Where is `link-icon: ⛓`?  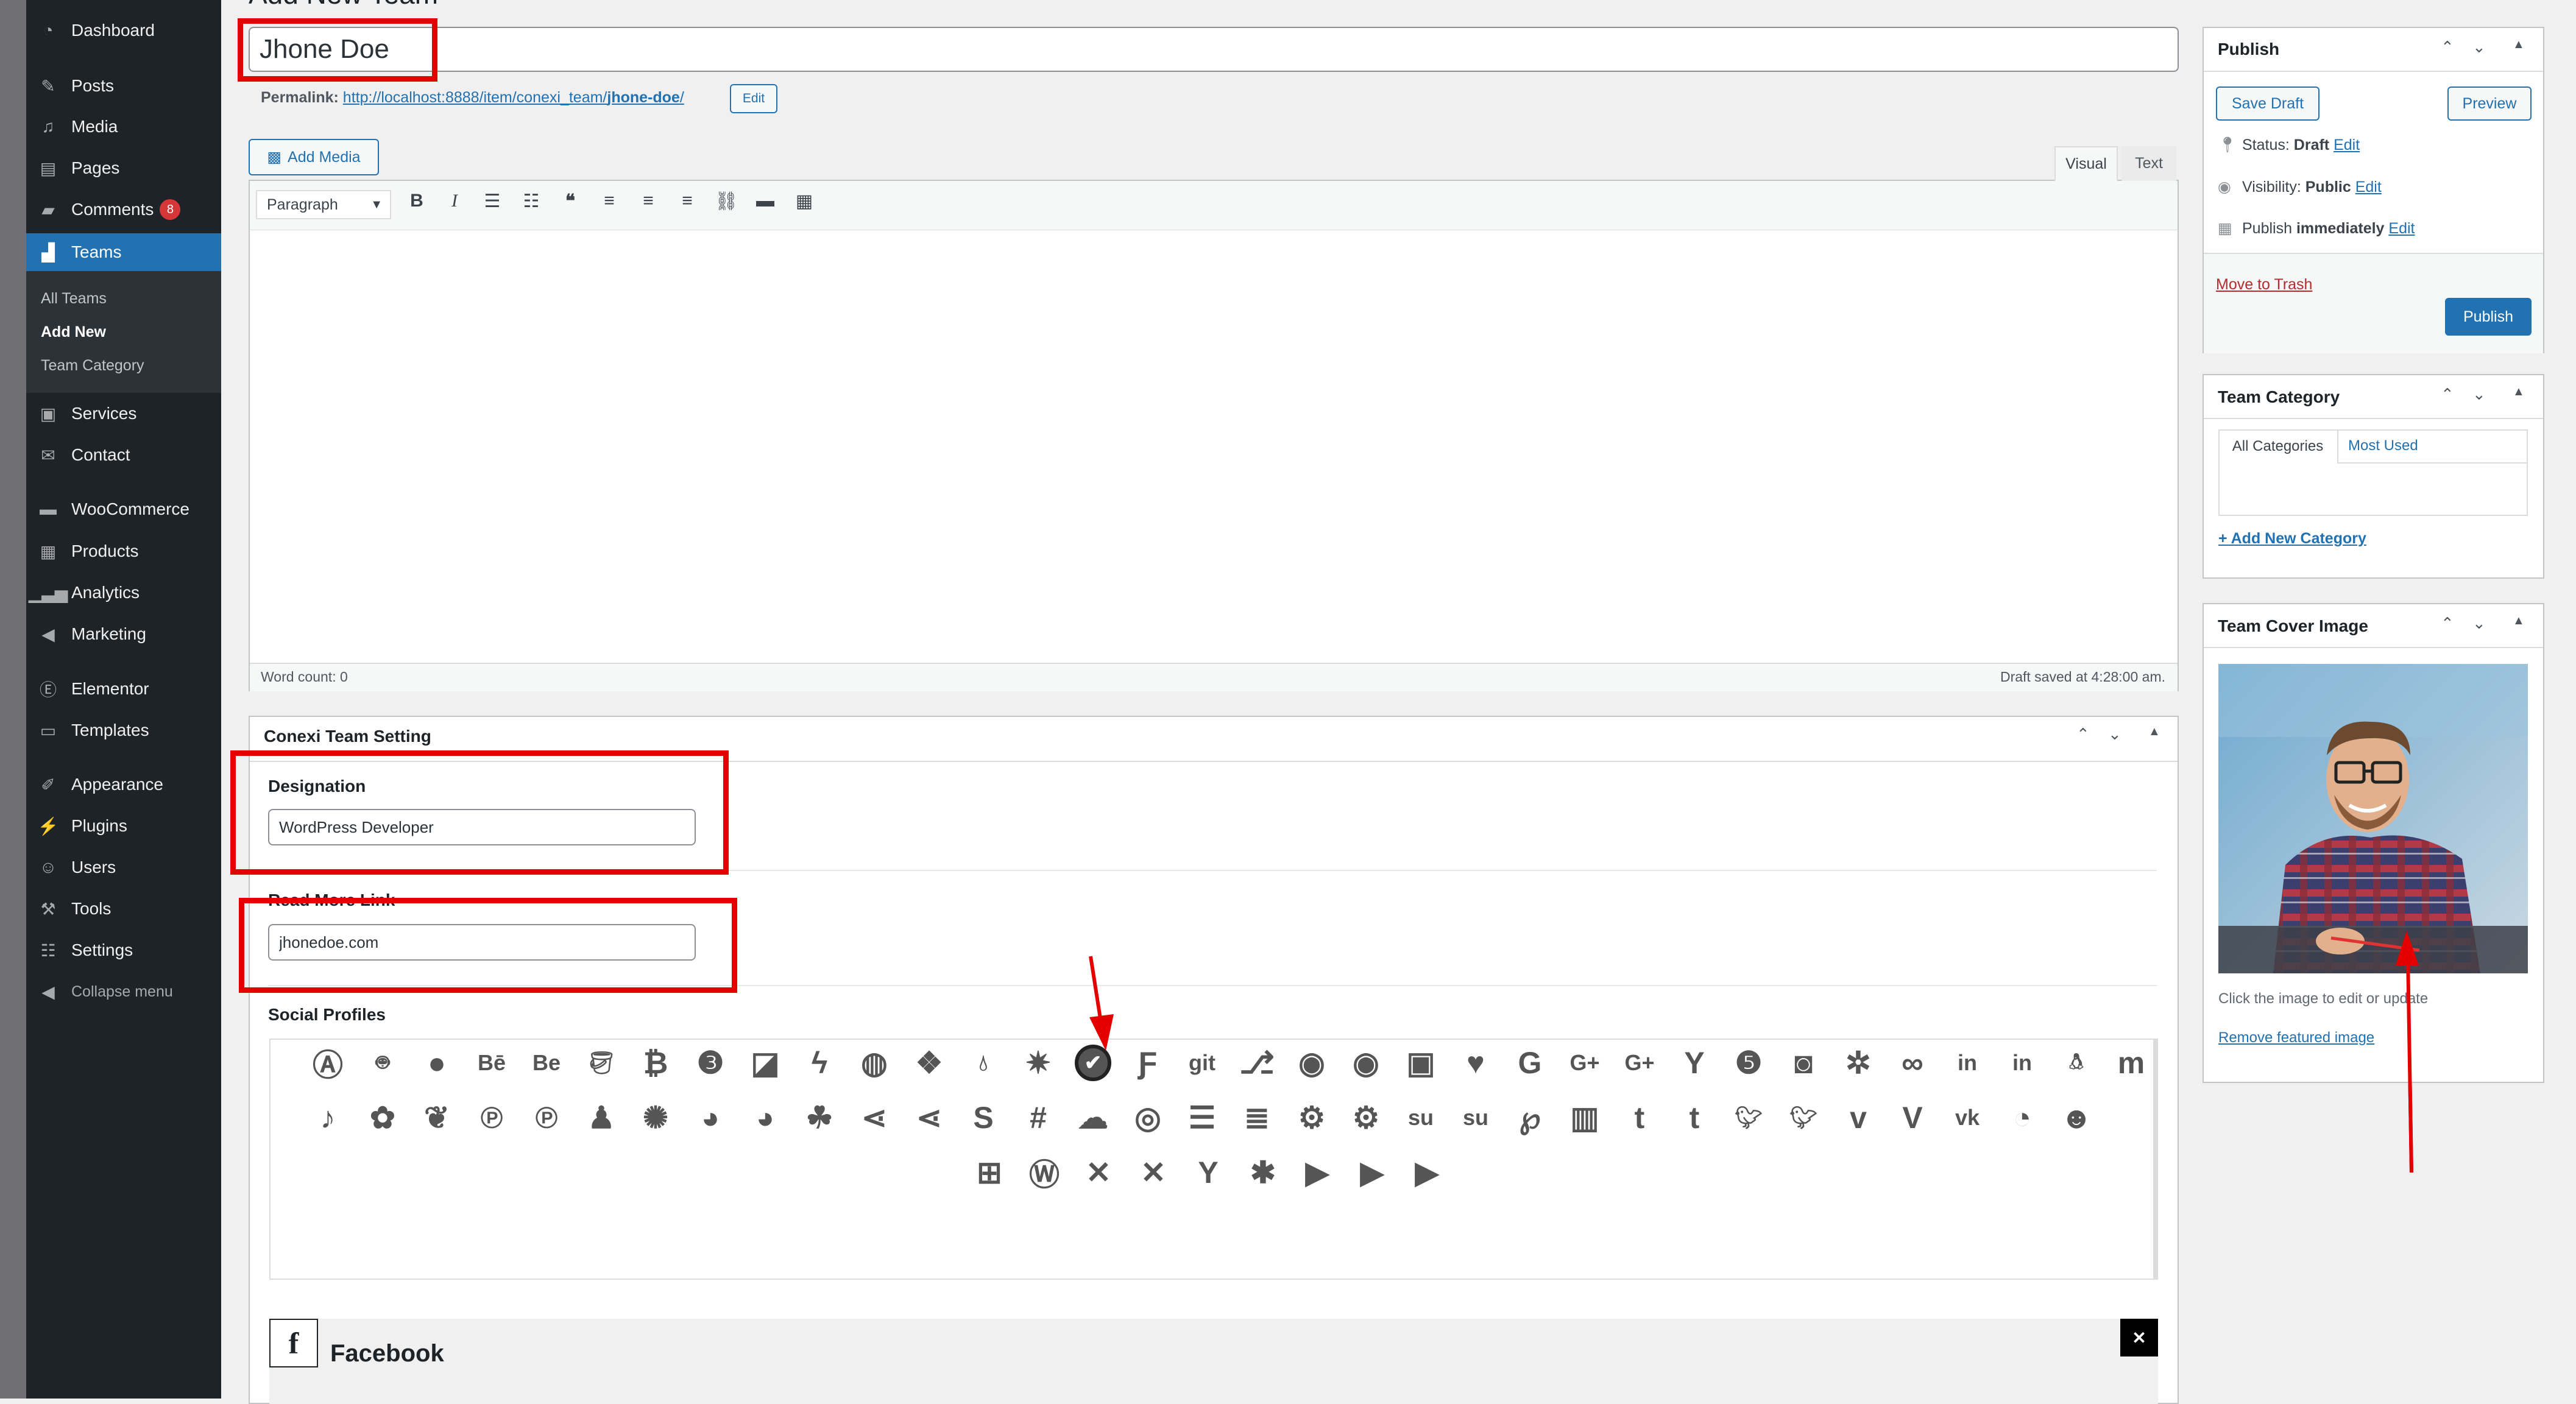
link-icon: ⛓ is located at coordinates (726, 201).